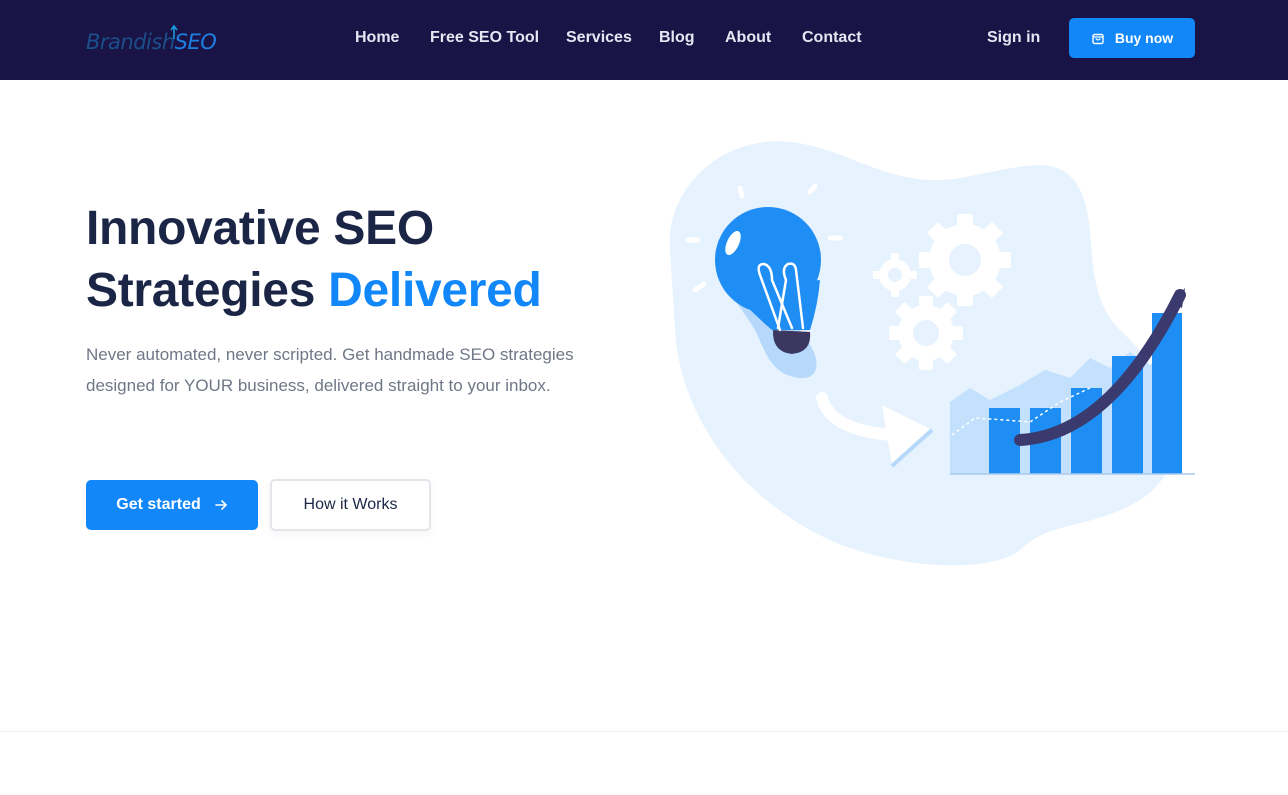  What do you see at coordinates (832, 38) in the screenshot?
I see `nav-contact: Contact` at bounding box center [832, 38].